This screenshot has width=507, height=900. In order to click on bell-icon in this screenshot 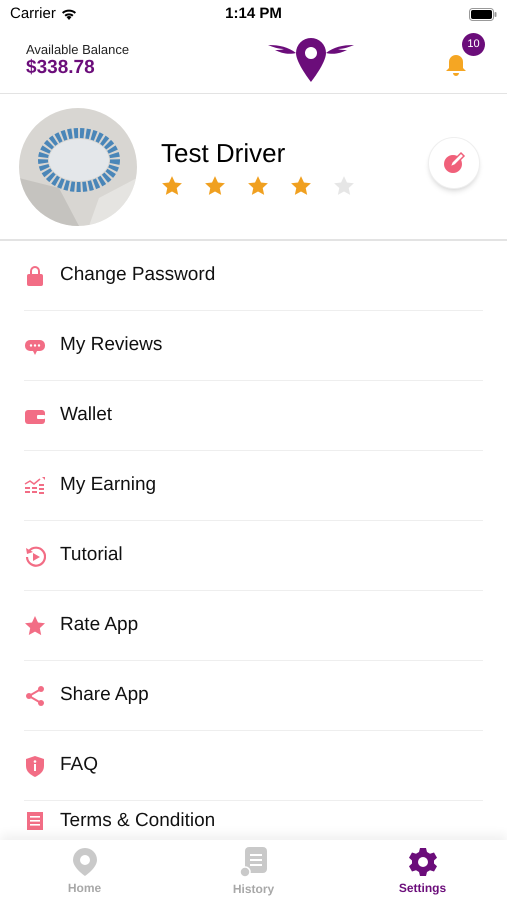, I will do `click(456, 64)`.